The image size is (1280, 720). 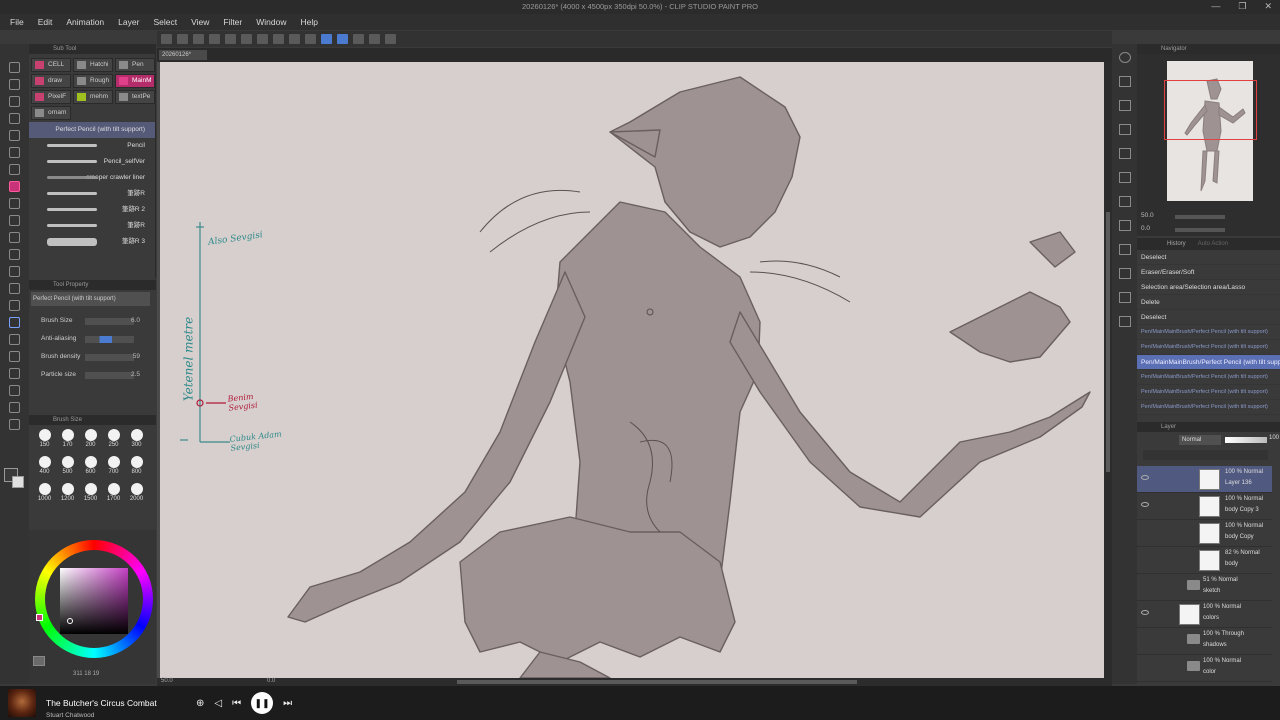 I want to click on ruler-tool-icon, so click(x=14, y=373).